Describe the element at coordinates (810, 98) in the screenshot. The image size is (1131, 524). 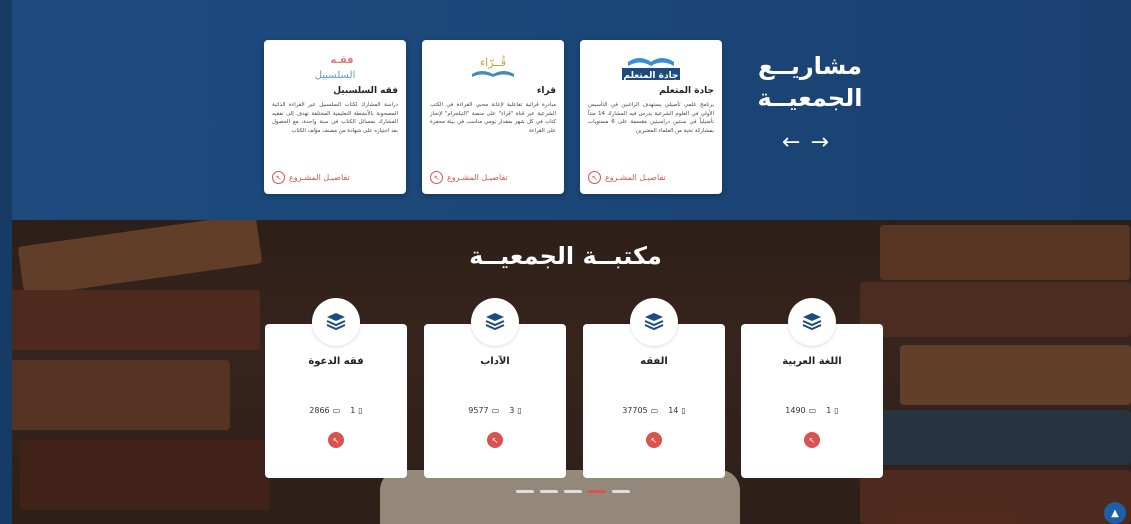
I see `projects-title-line2: الجمعيــة` at that location.